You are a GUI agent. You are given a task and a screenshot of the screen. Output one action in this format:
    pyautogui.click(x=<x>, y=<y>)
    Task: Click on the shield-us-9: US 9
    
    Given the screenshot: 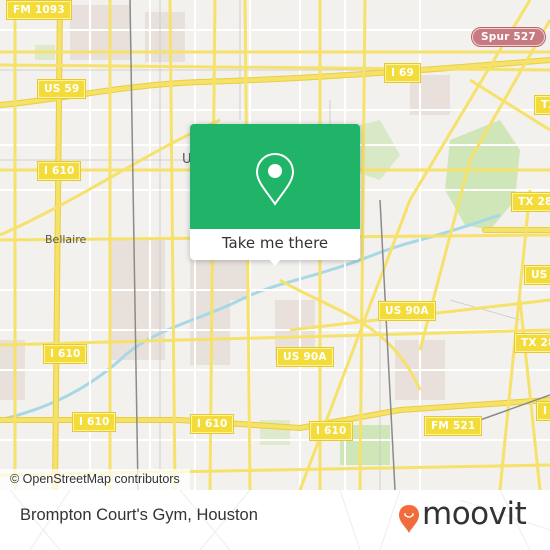 What is the action you would take?
    pyautogui.click(x=537, y=275)
    